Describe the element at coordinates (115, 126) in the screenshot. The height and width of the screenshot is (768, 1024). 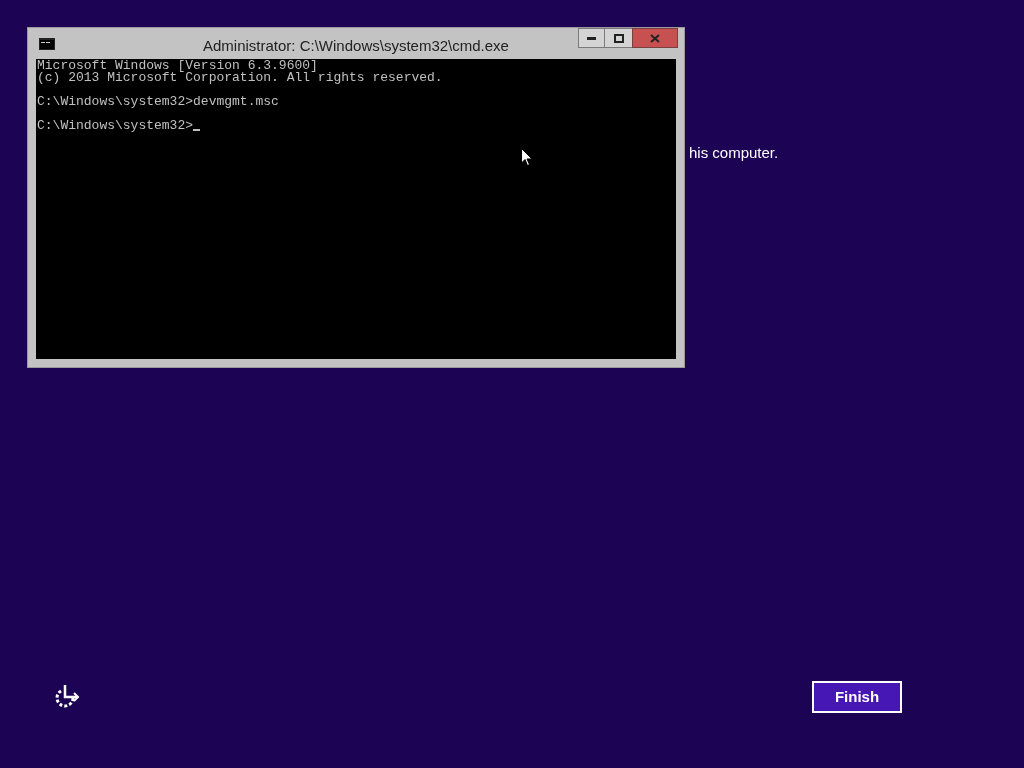
I see `console-line: C:\Windows\system32>` at that location.